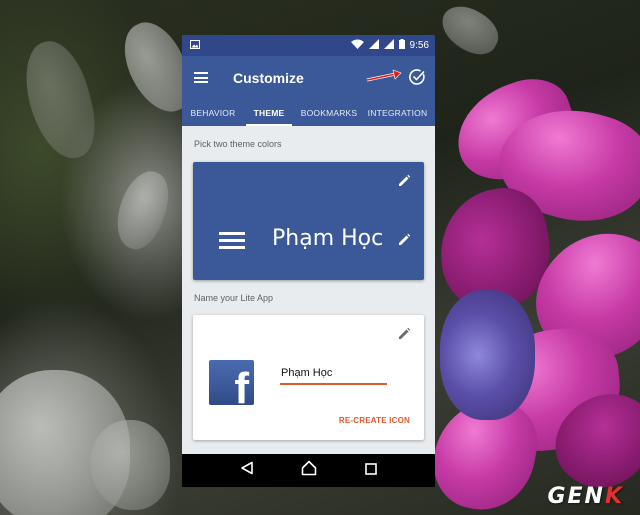  Describe the element at coordinates (308, 221) in the screenshot. I see `theme-preview-card: Phạm Học` at that location.